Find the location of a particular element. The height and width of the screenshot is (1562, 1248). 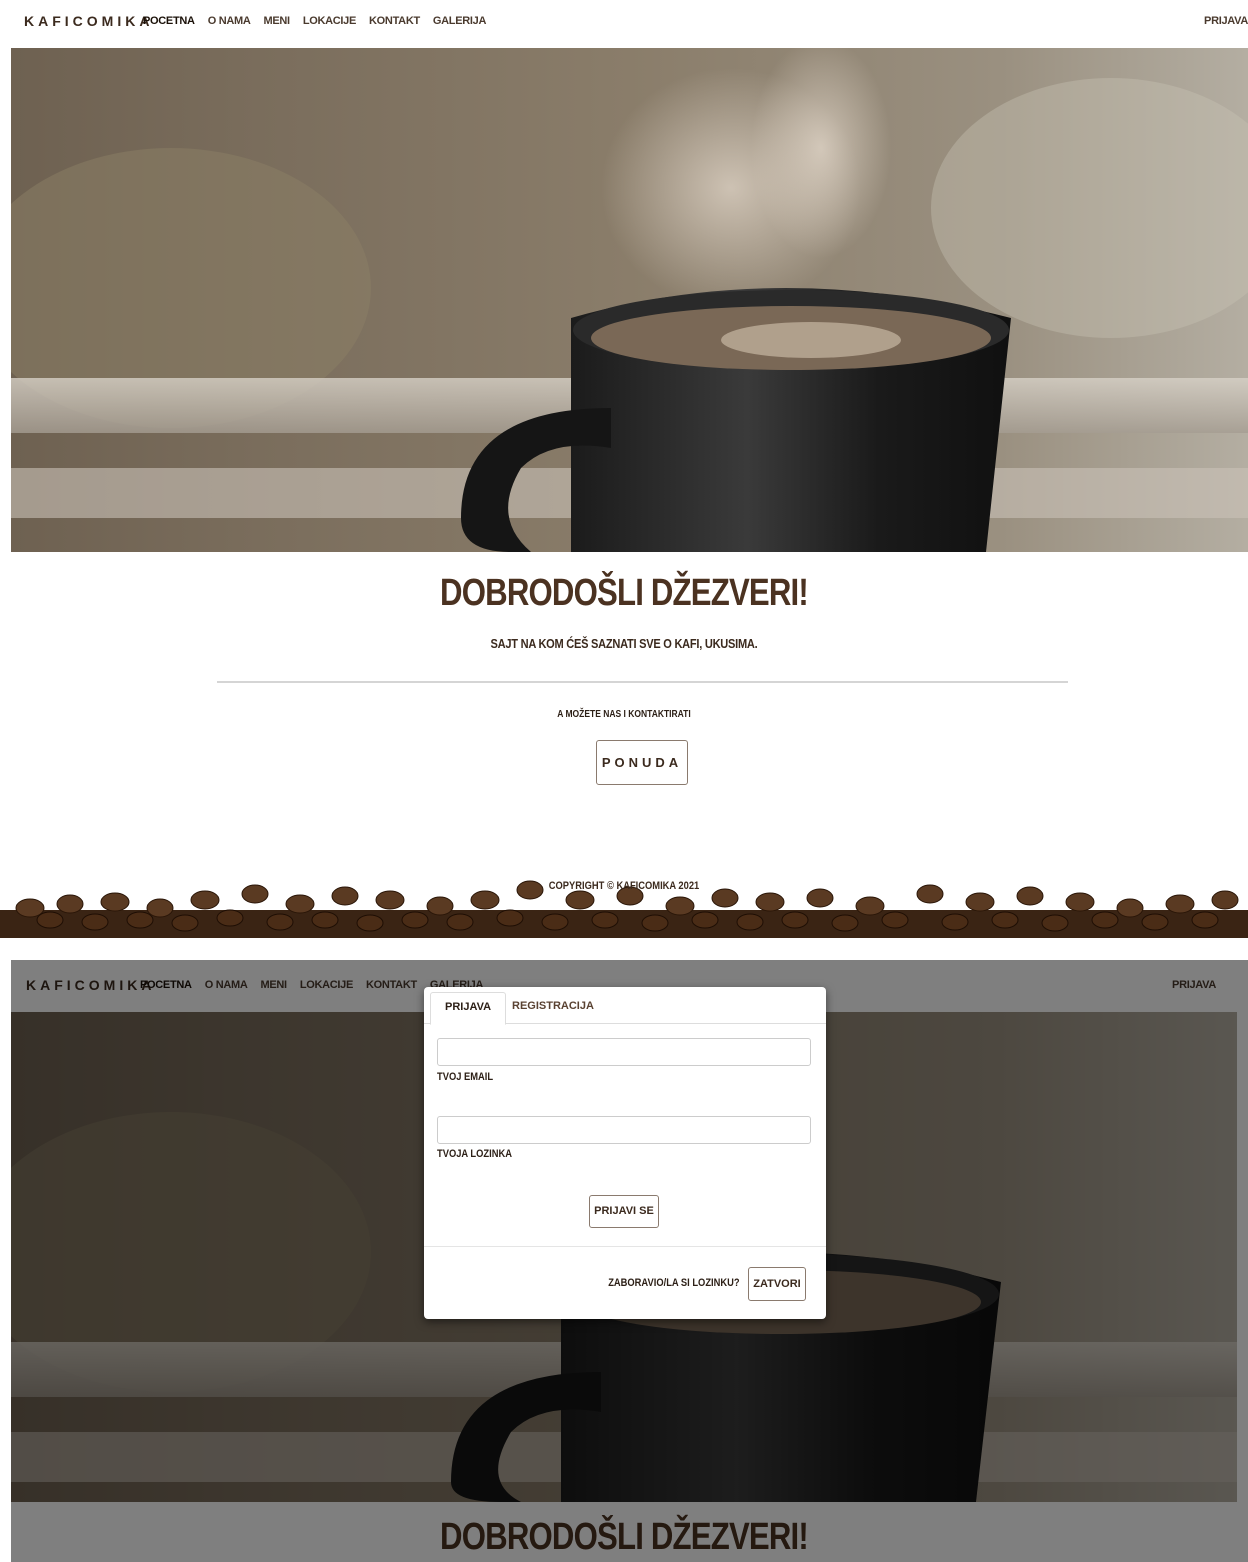

nav-kontakt: KONTAKT is located at coordinates (394, 21).